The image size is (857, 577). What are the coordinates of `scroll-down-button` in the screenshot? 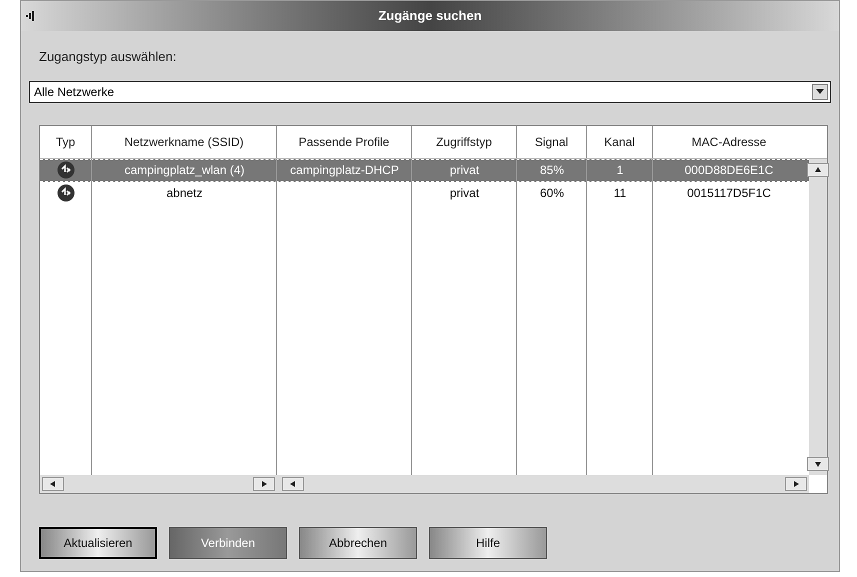 It's located at (818, 463).